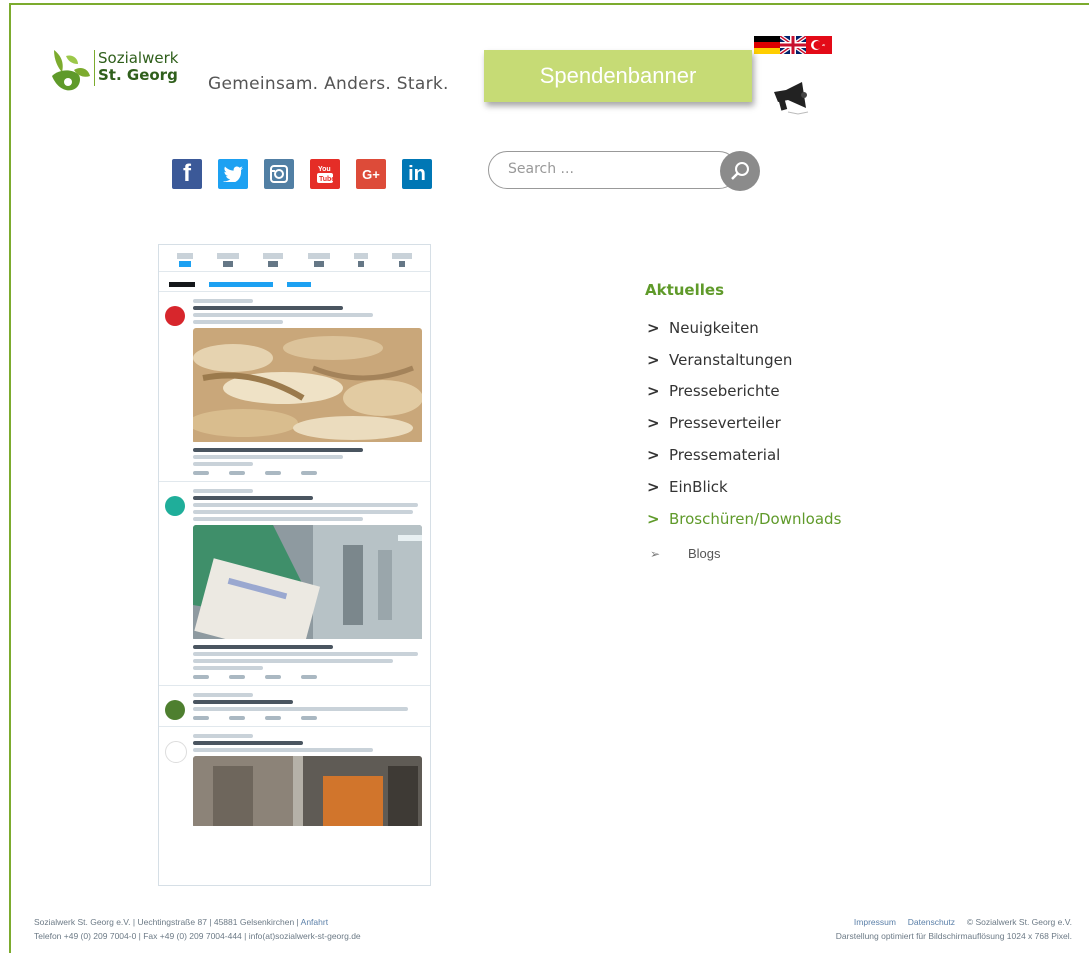  I want to click on uk-flag-icon, so click(793, 45).